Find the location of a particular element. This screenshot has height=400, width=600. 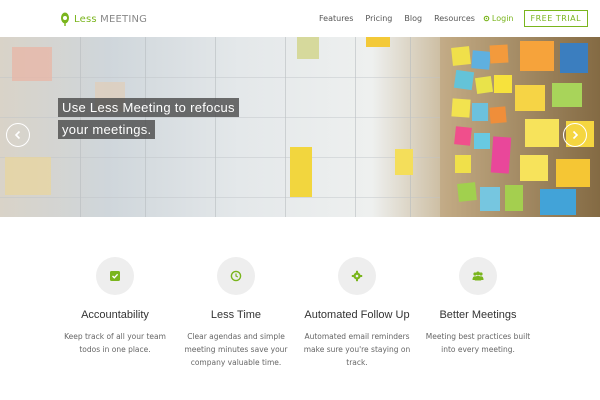

free-trial-button: FREE TRIAL is located at coordinates (556, 18).